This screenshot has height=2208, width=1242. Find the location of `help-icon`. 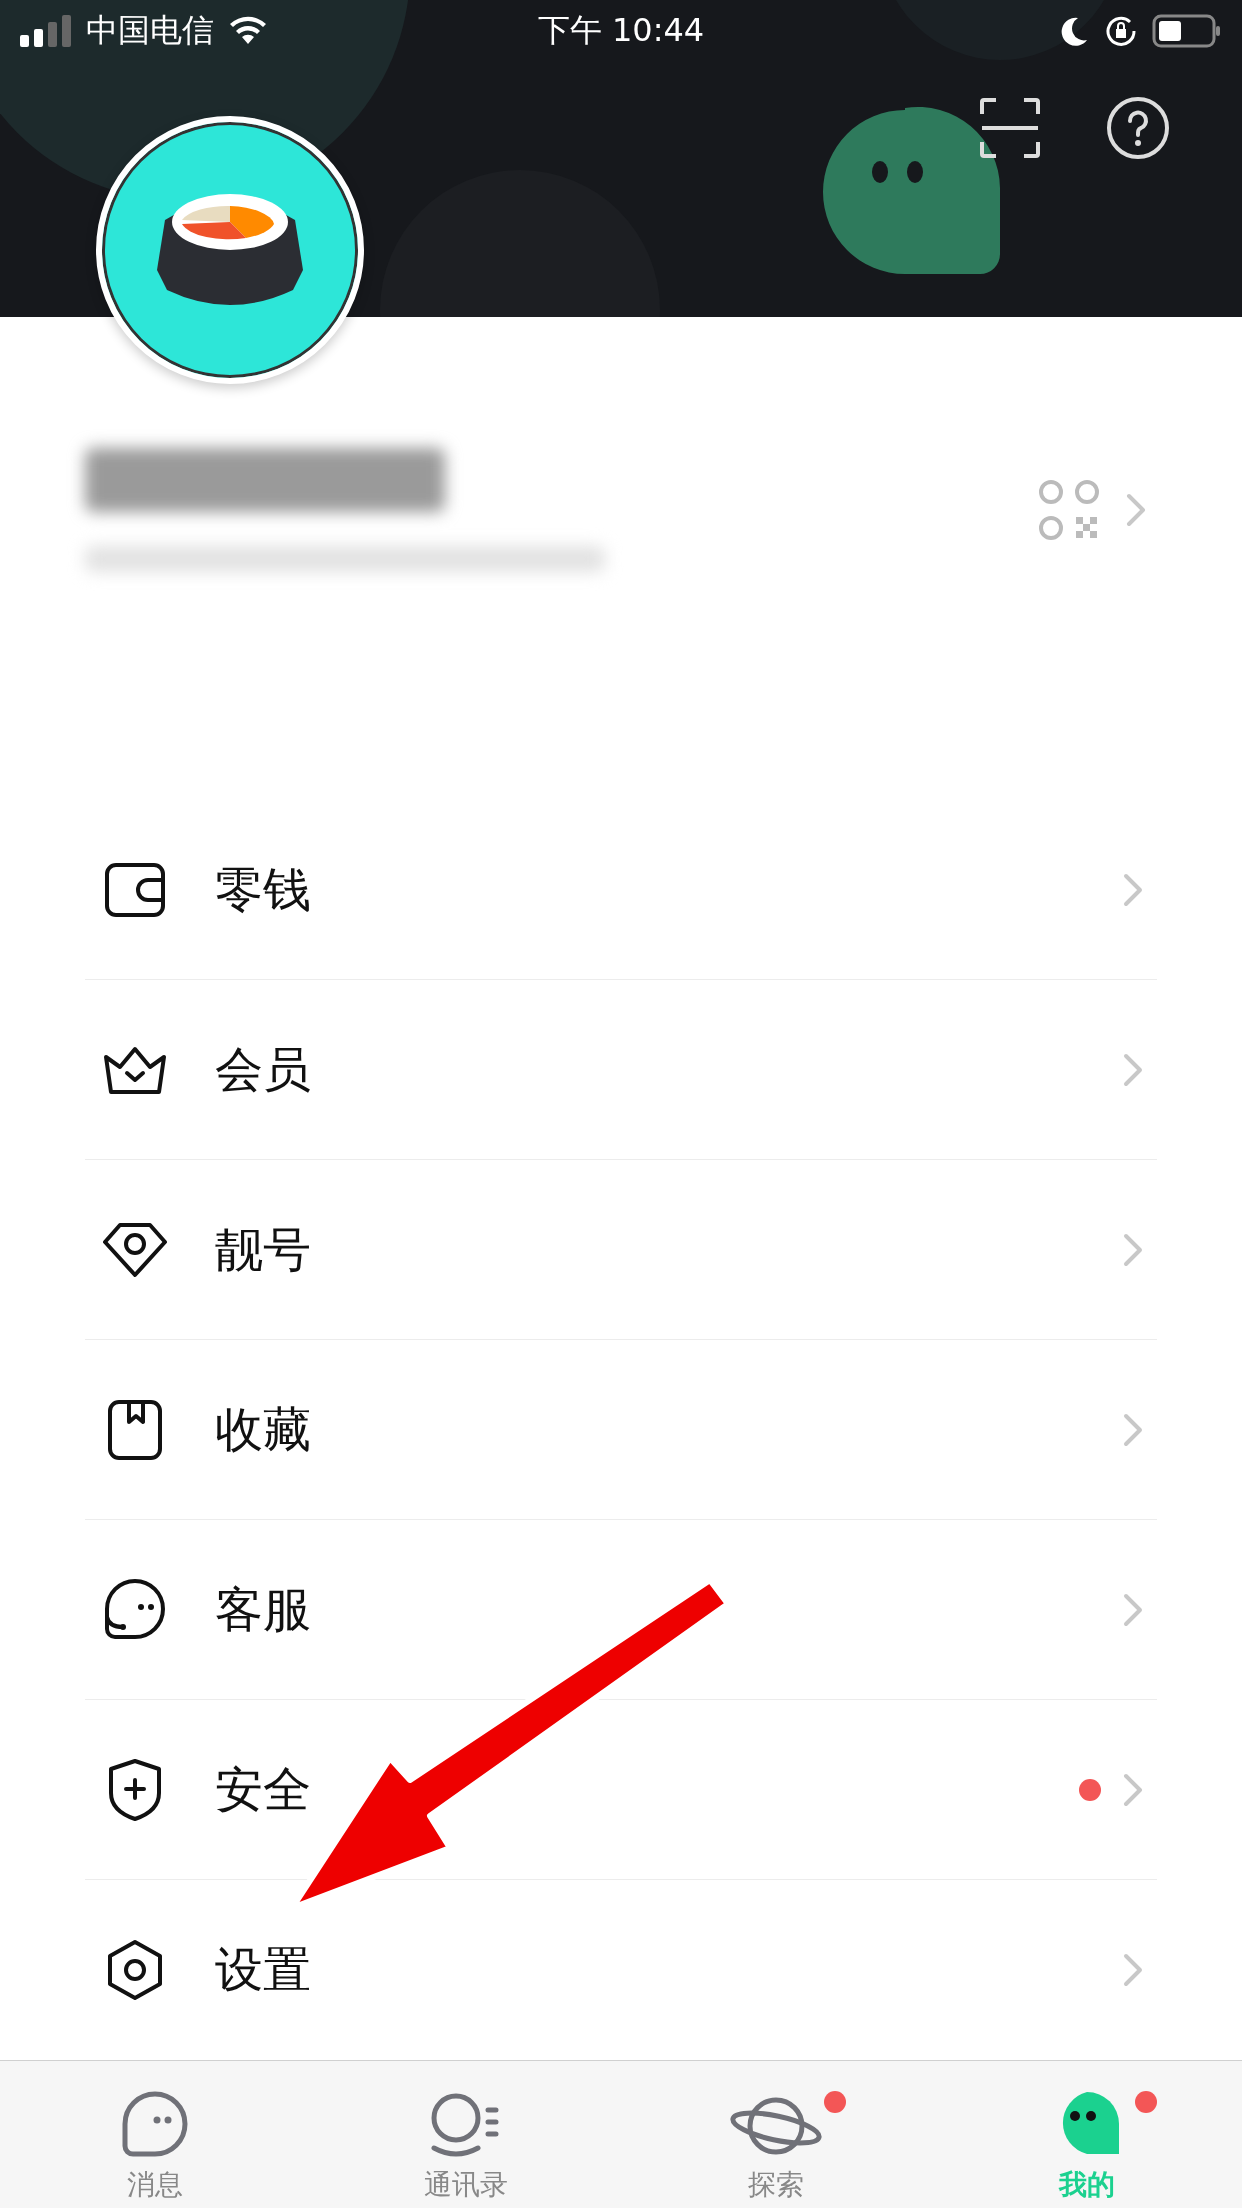

help-icon is located at coordinates (1138, 128).